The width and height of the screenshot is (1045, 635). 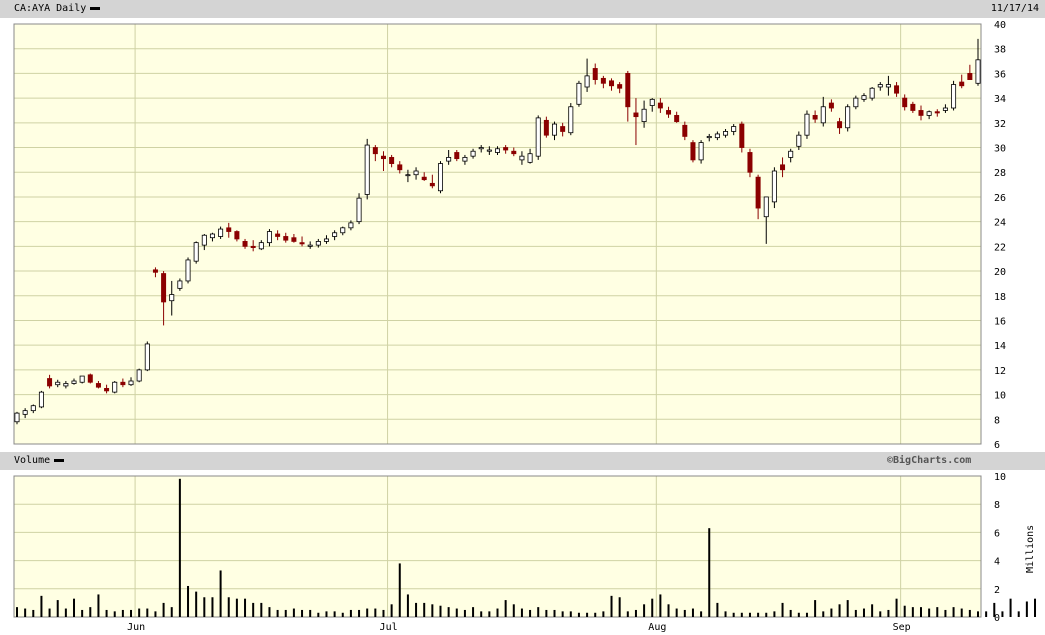 What do you see at coordinates (902, 627) in the screenshot?
I see `month-label: Sep` at bounding box center [902, 627].